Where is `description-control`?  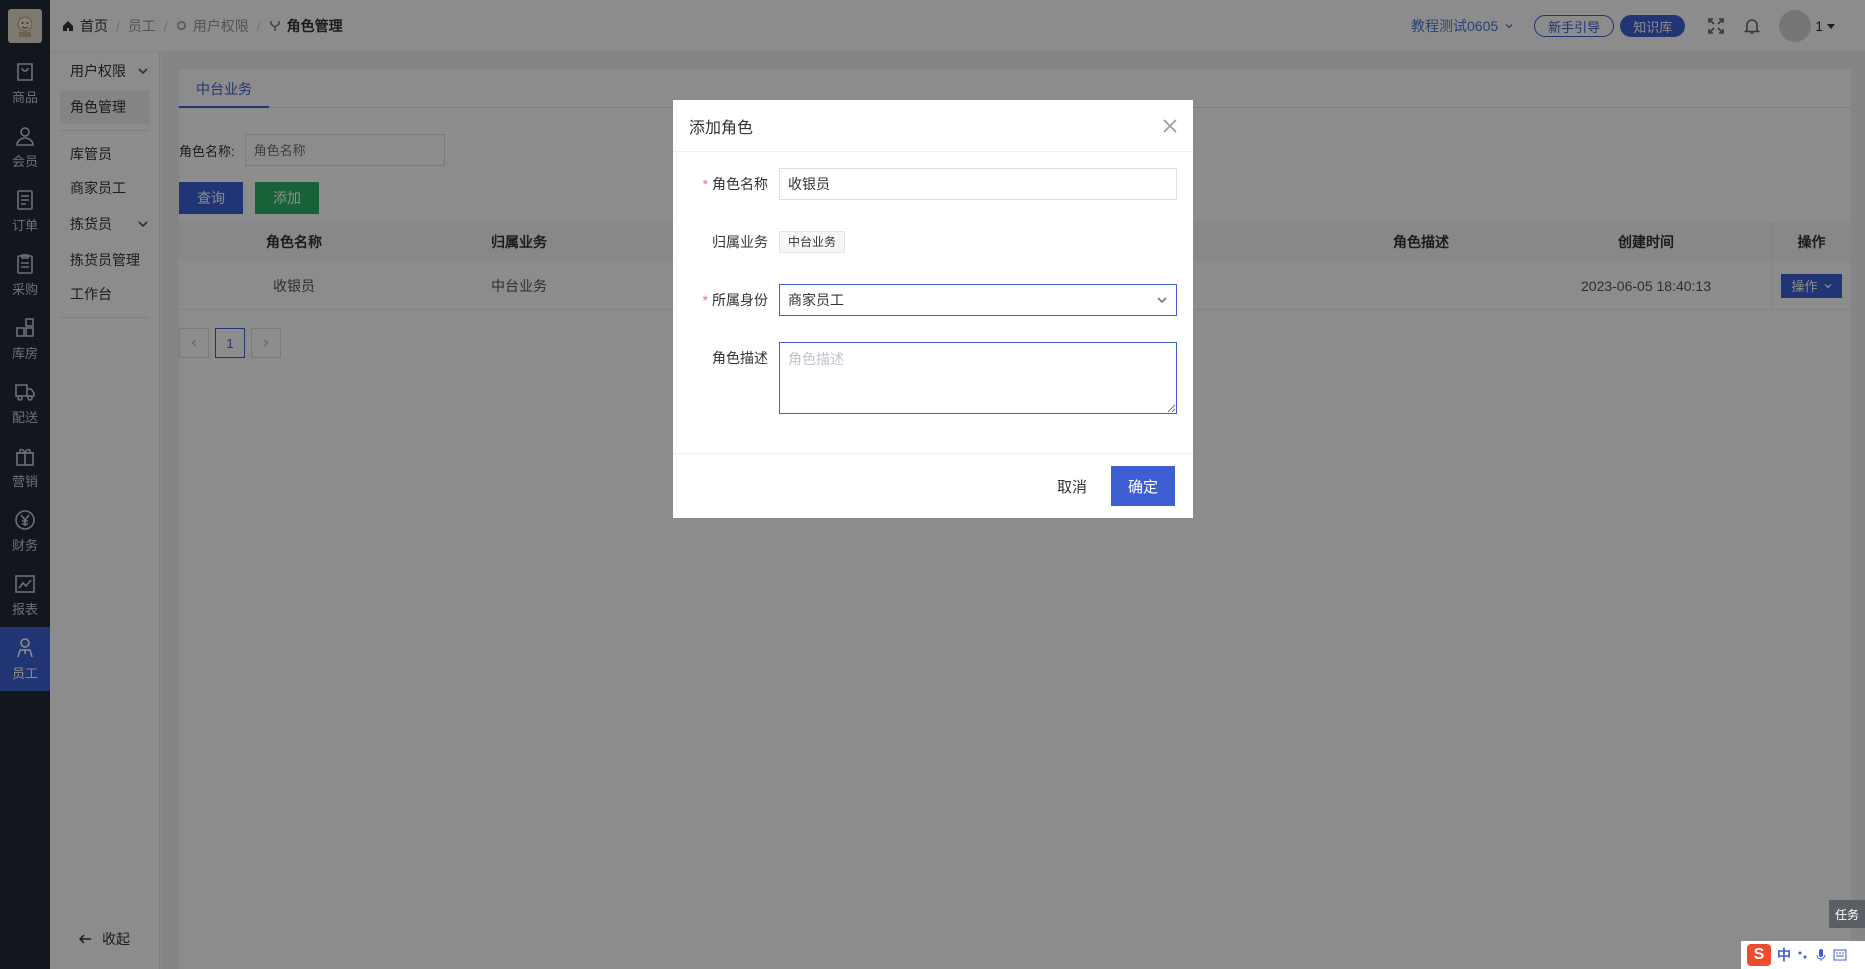 description-control is located at coordinates (978, 379).